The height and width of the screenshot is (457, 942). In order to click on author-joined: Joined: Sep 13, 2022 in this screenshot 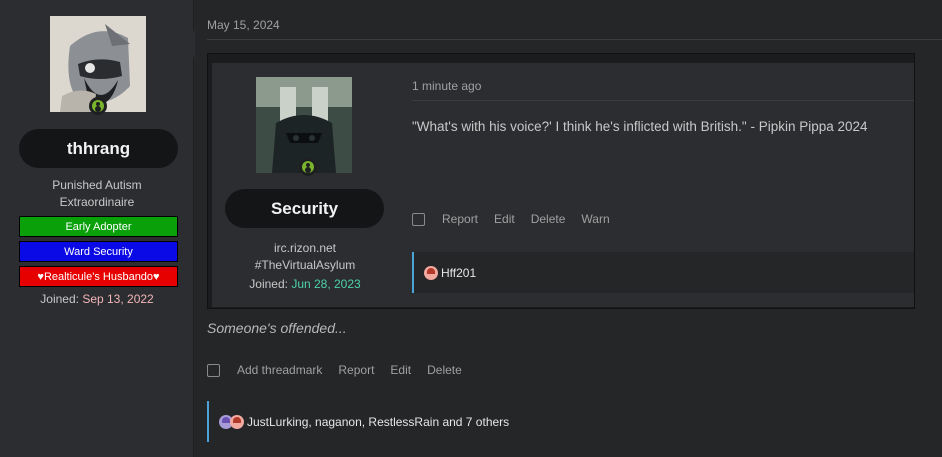, I will do `click(97, 299)`.